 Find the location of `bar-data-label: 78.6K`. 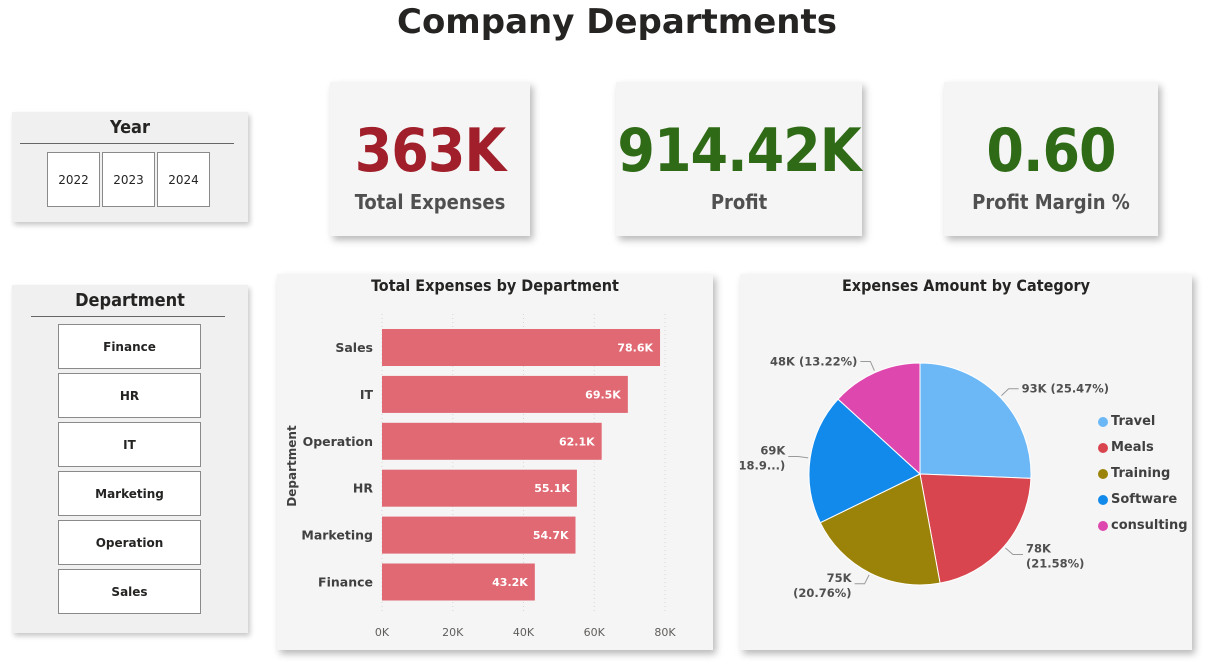

bar-data-label: 78.6K is located at coordinates (635, 348).